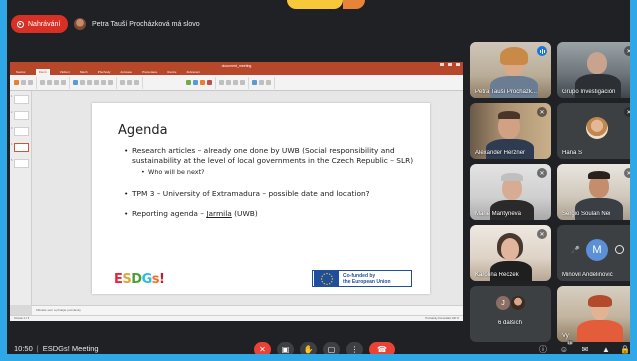  What do you see at coordinates (21, 147) in the screenshot?
I see `slide-thumb-selected` at bounding box center [21, 147].